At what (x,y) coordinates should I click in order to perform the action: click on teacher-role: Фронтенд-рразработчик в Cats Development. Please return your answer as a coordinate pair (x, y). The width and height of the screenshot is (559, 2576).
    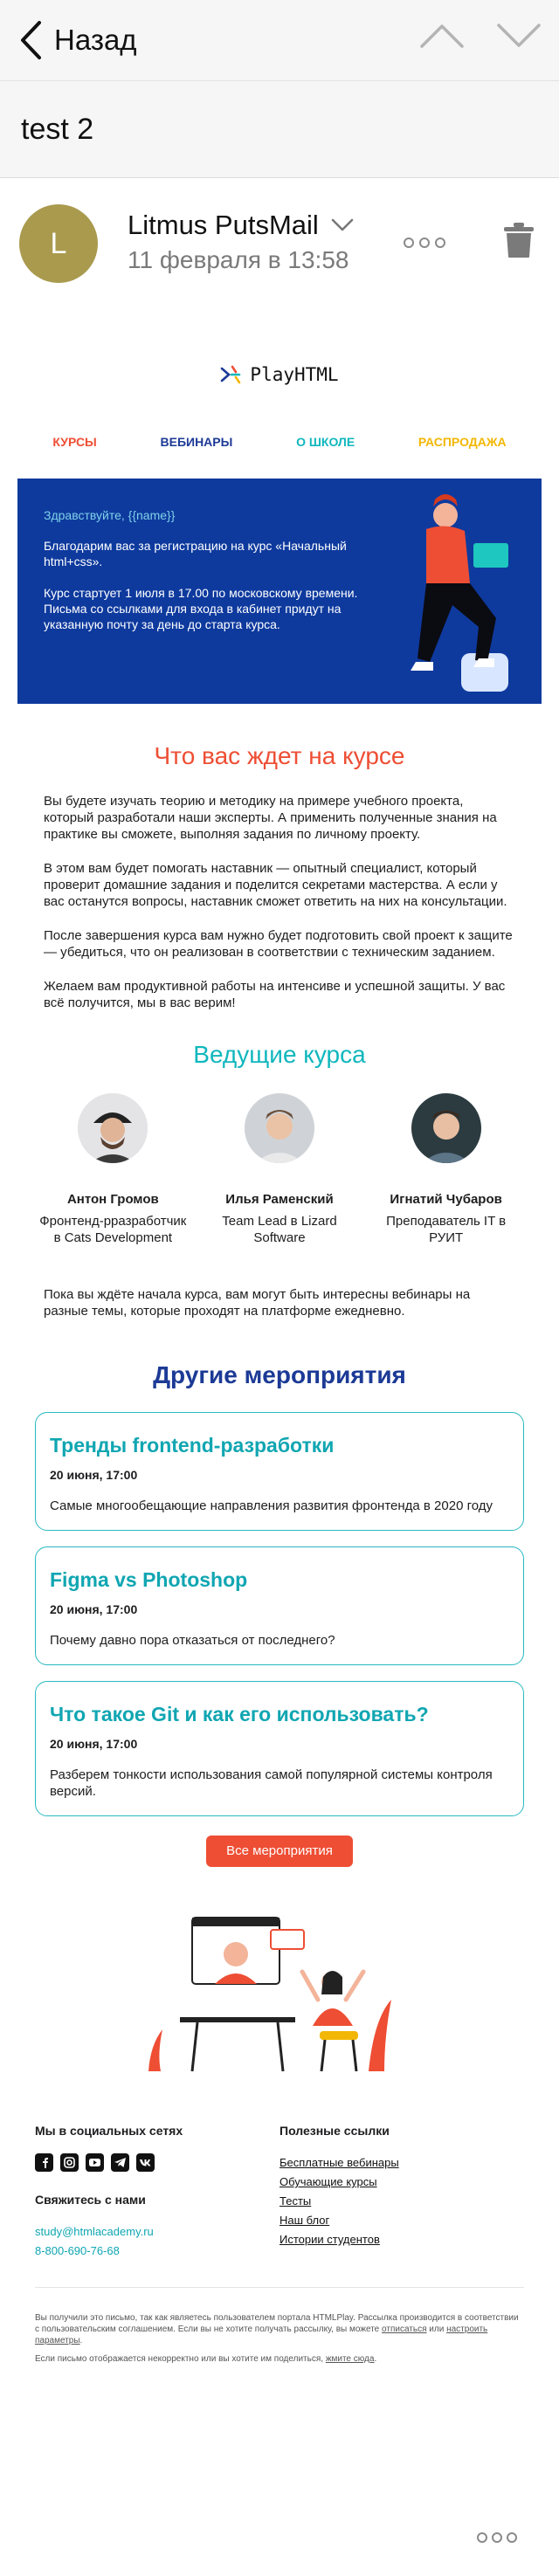
    Looking at the image, I should click on (113, 1229).